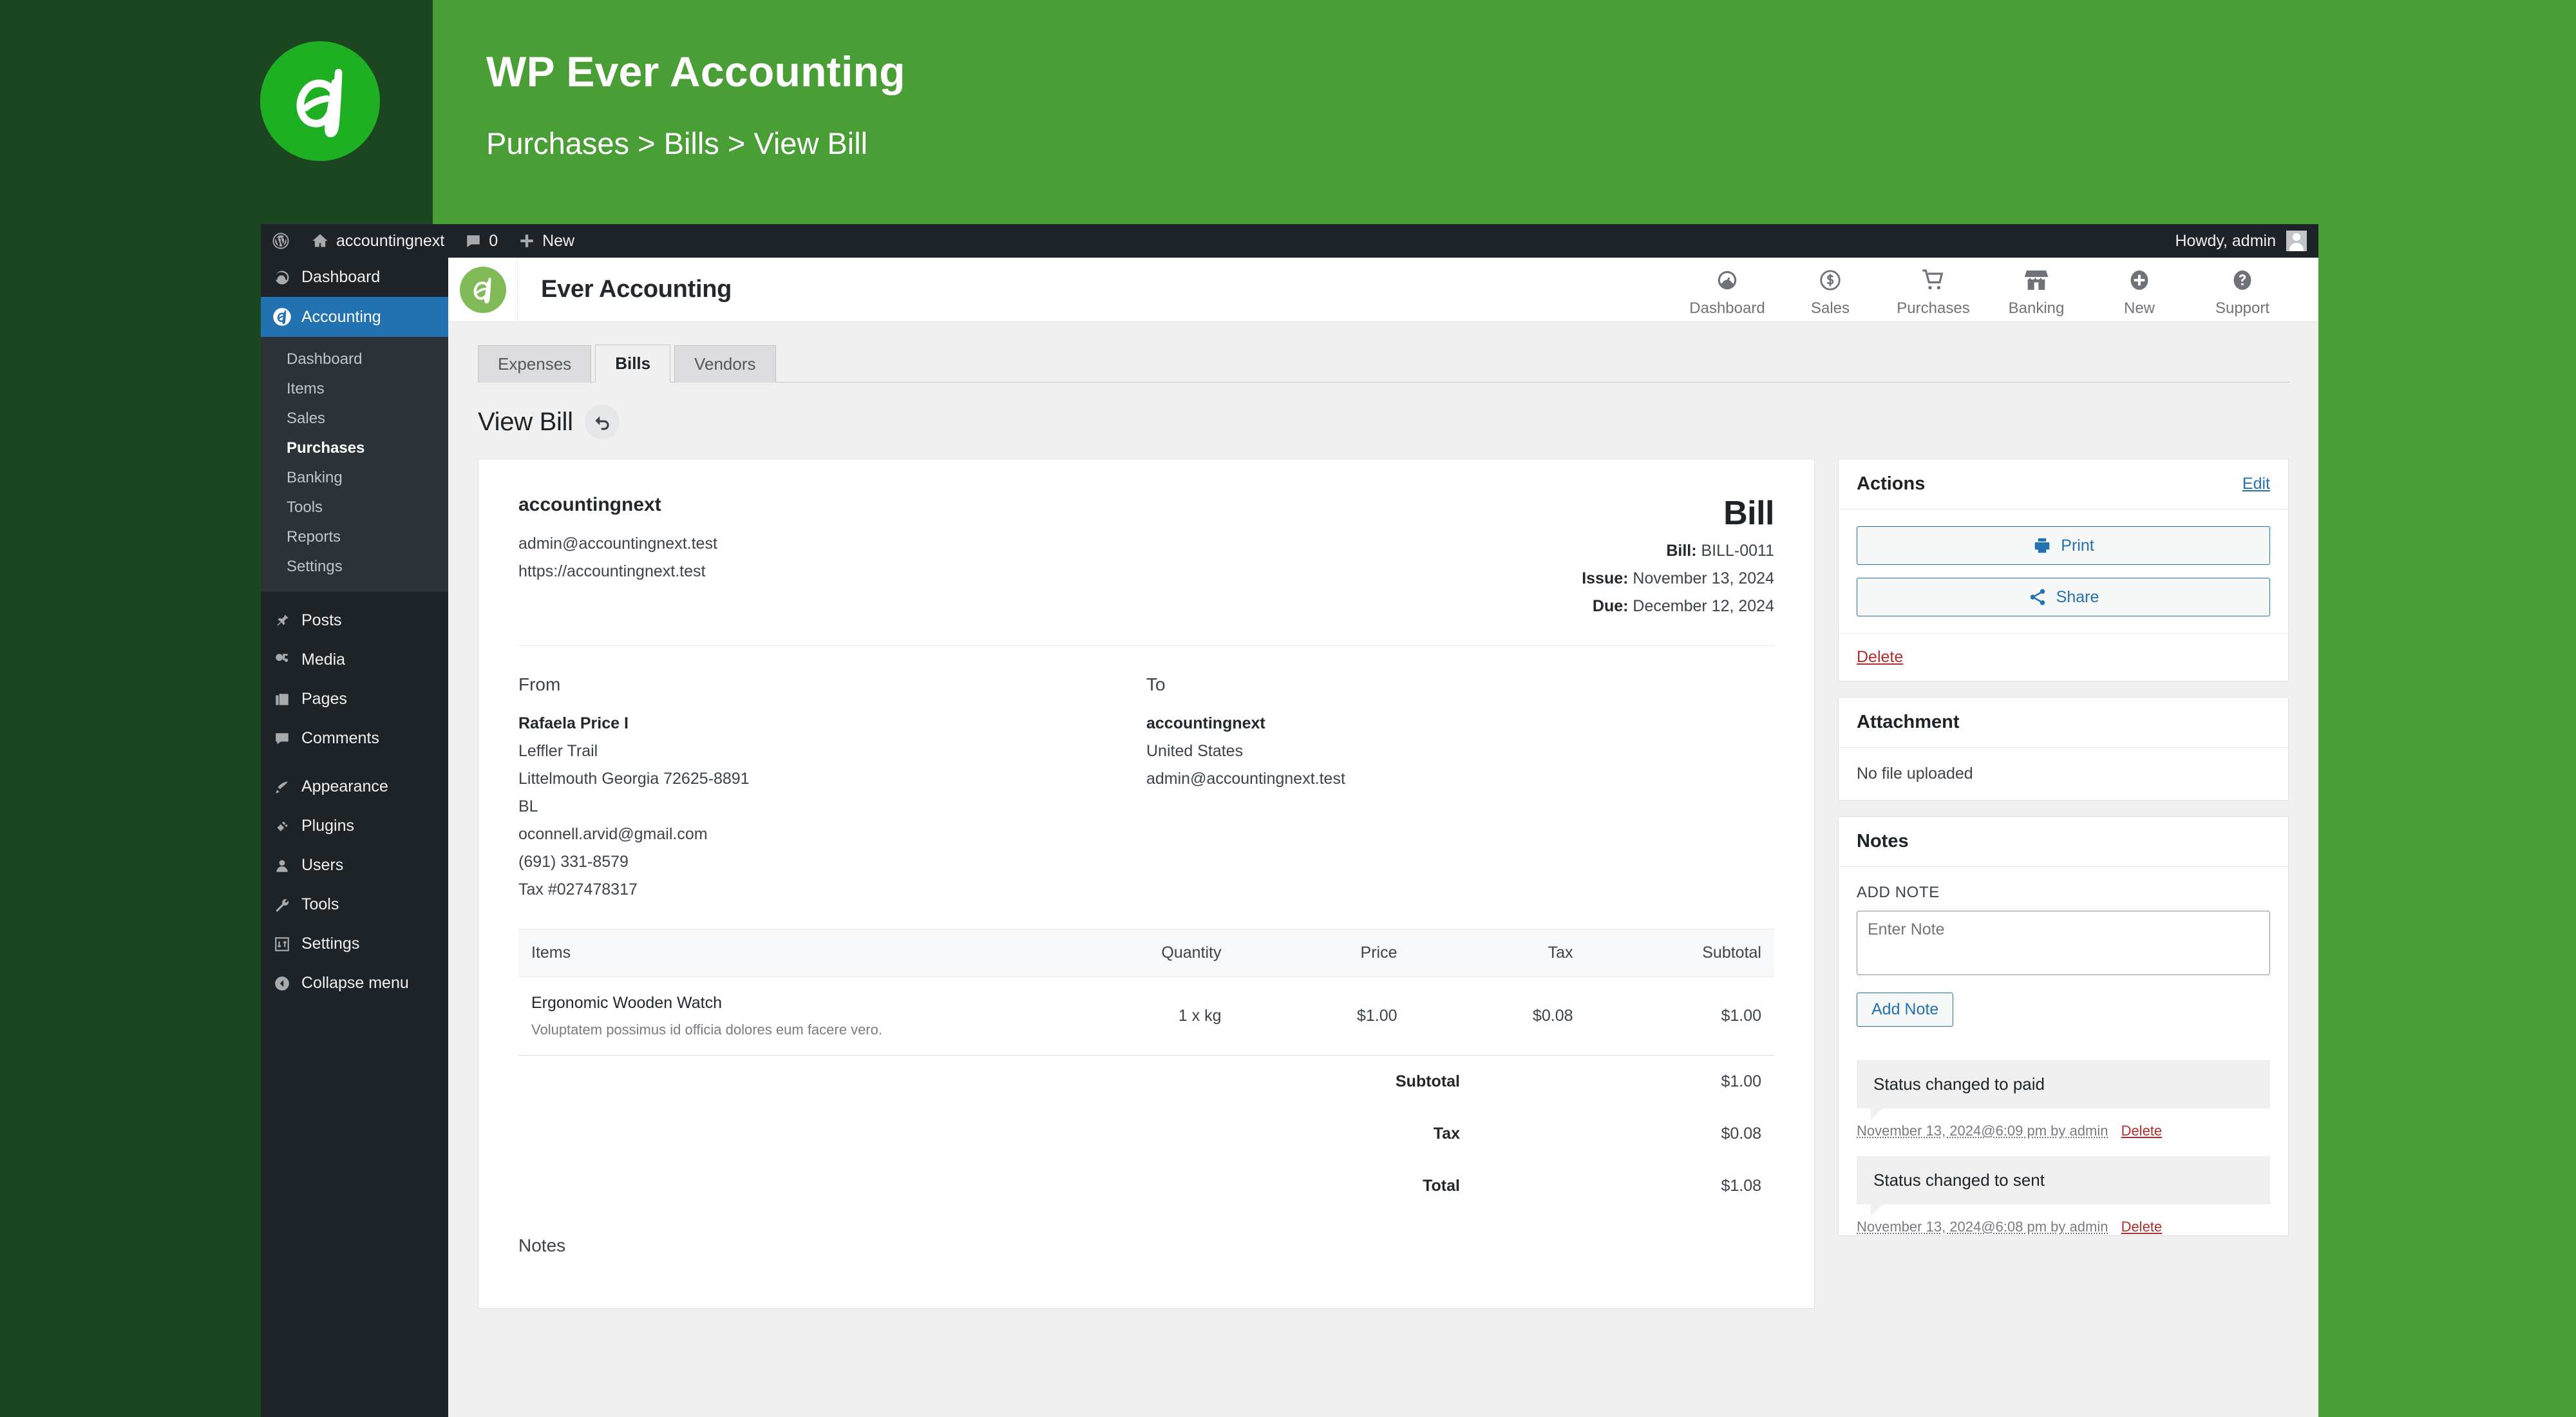 The width and height of the screenshot is (2576, 1417). Describe the element at coordinates (1156, 684) in the screenshot. I see `to-heading: To` at that location.